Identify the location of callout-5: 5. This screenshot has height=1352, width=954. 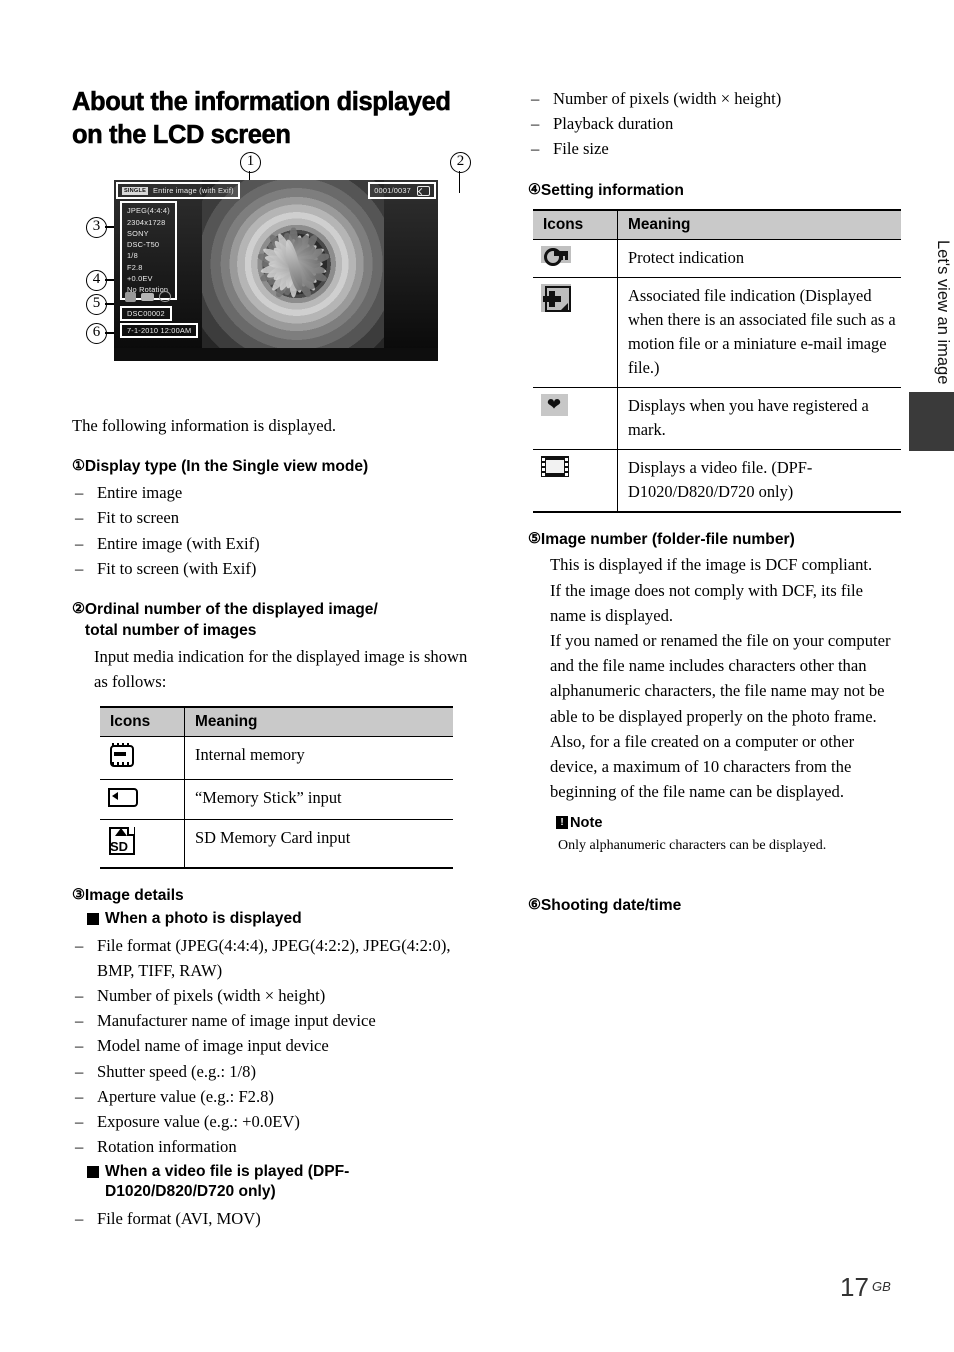
(96, 305).